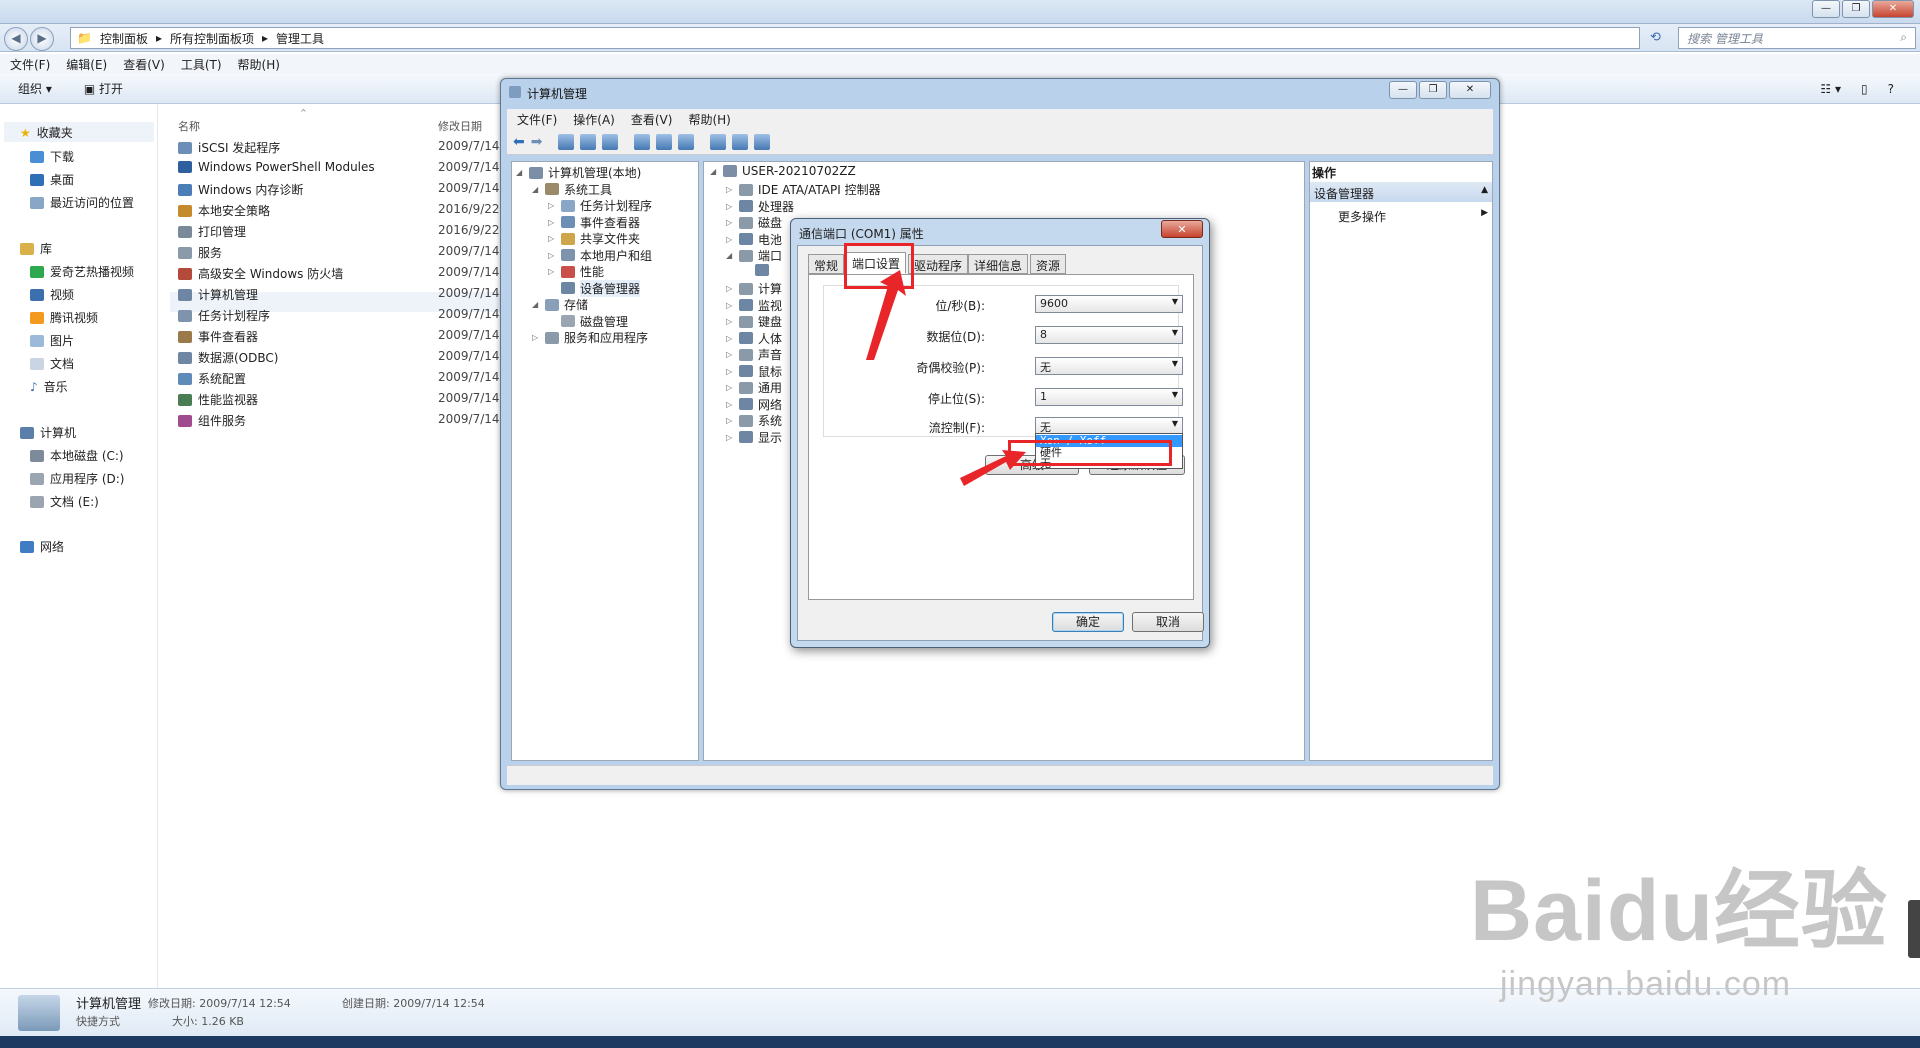 The width and height of the screenshot is (1920, 1048). I want to click on dialog-close-button: ✕, so click(1182, 229).